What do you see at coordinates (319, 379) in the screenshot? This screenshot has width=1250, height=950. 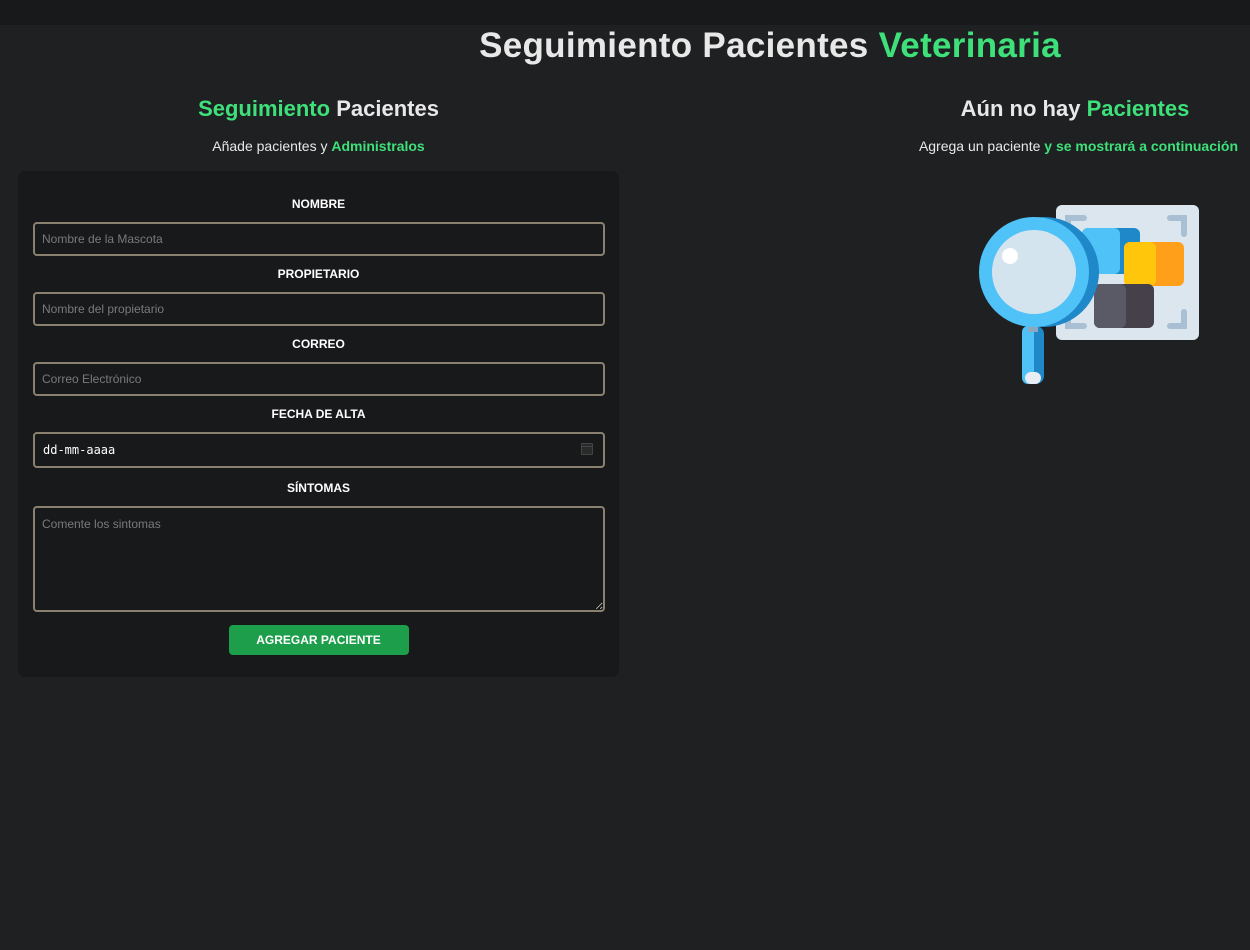 I see `correo-input` at bounding box center [319, 379].